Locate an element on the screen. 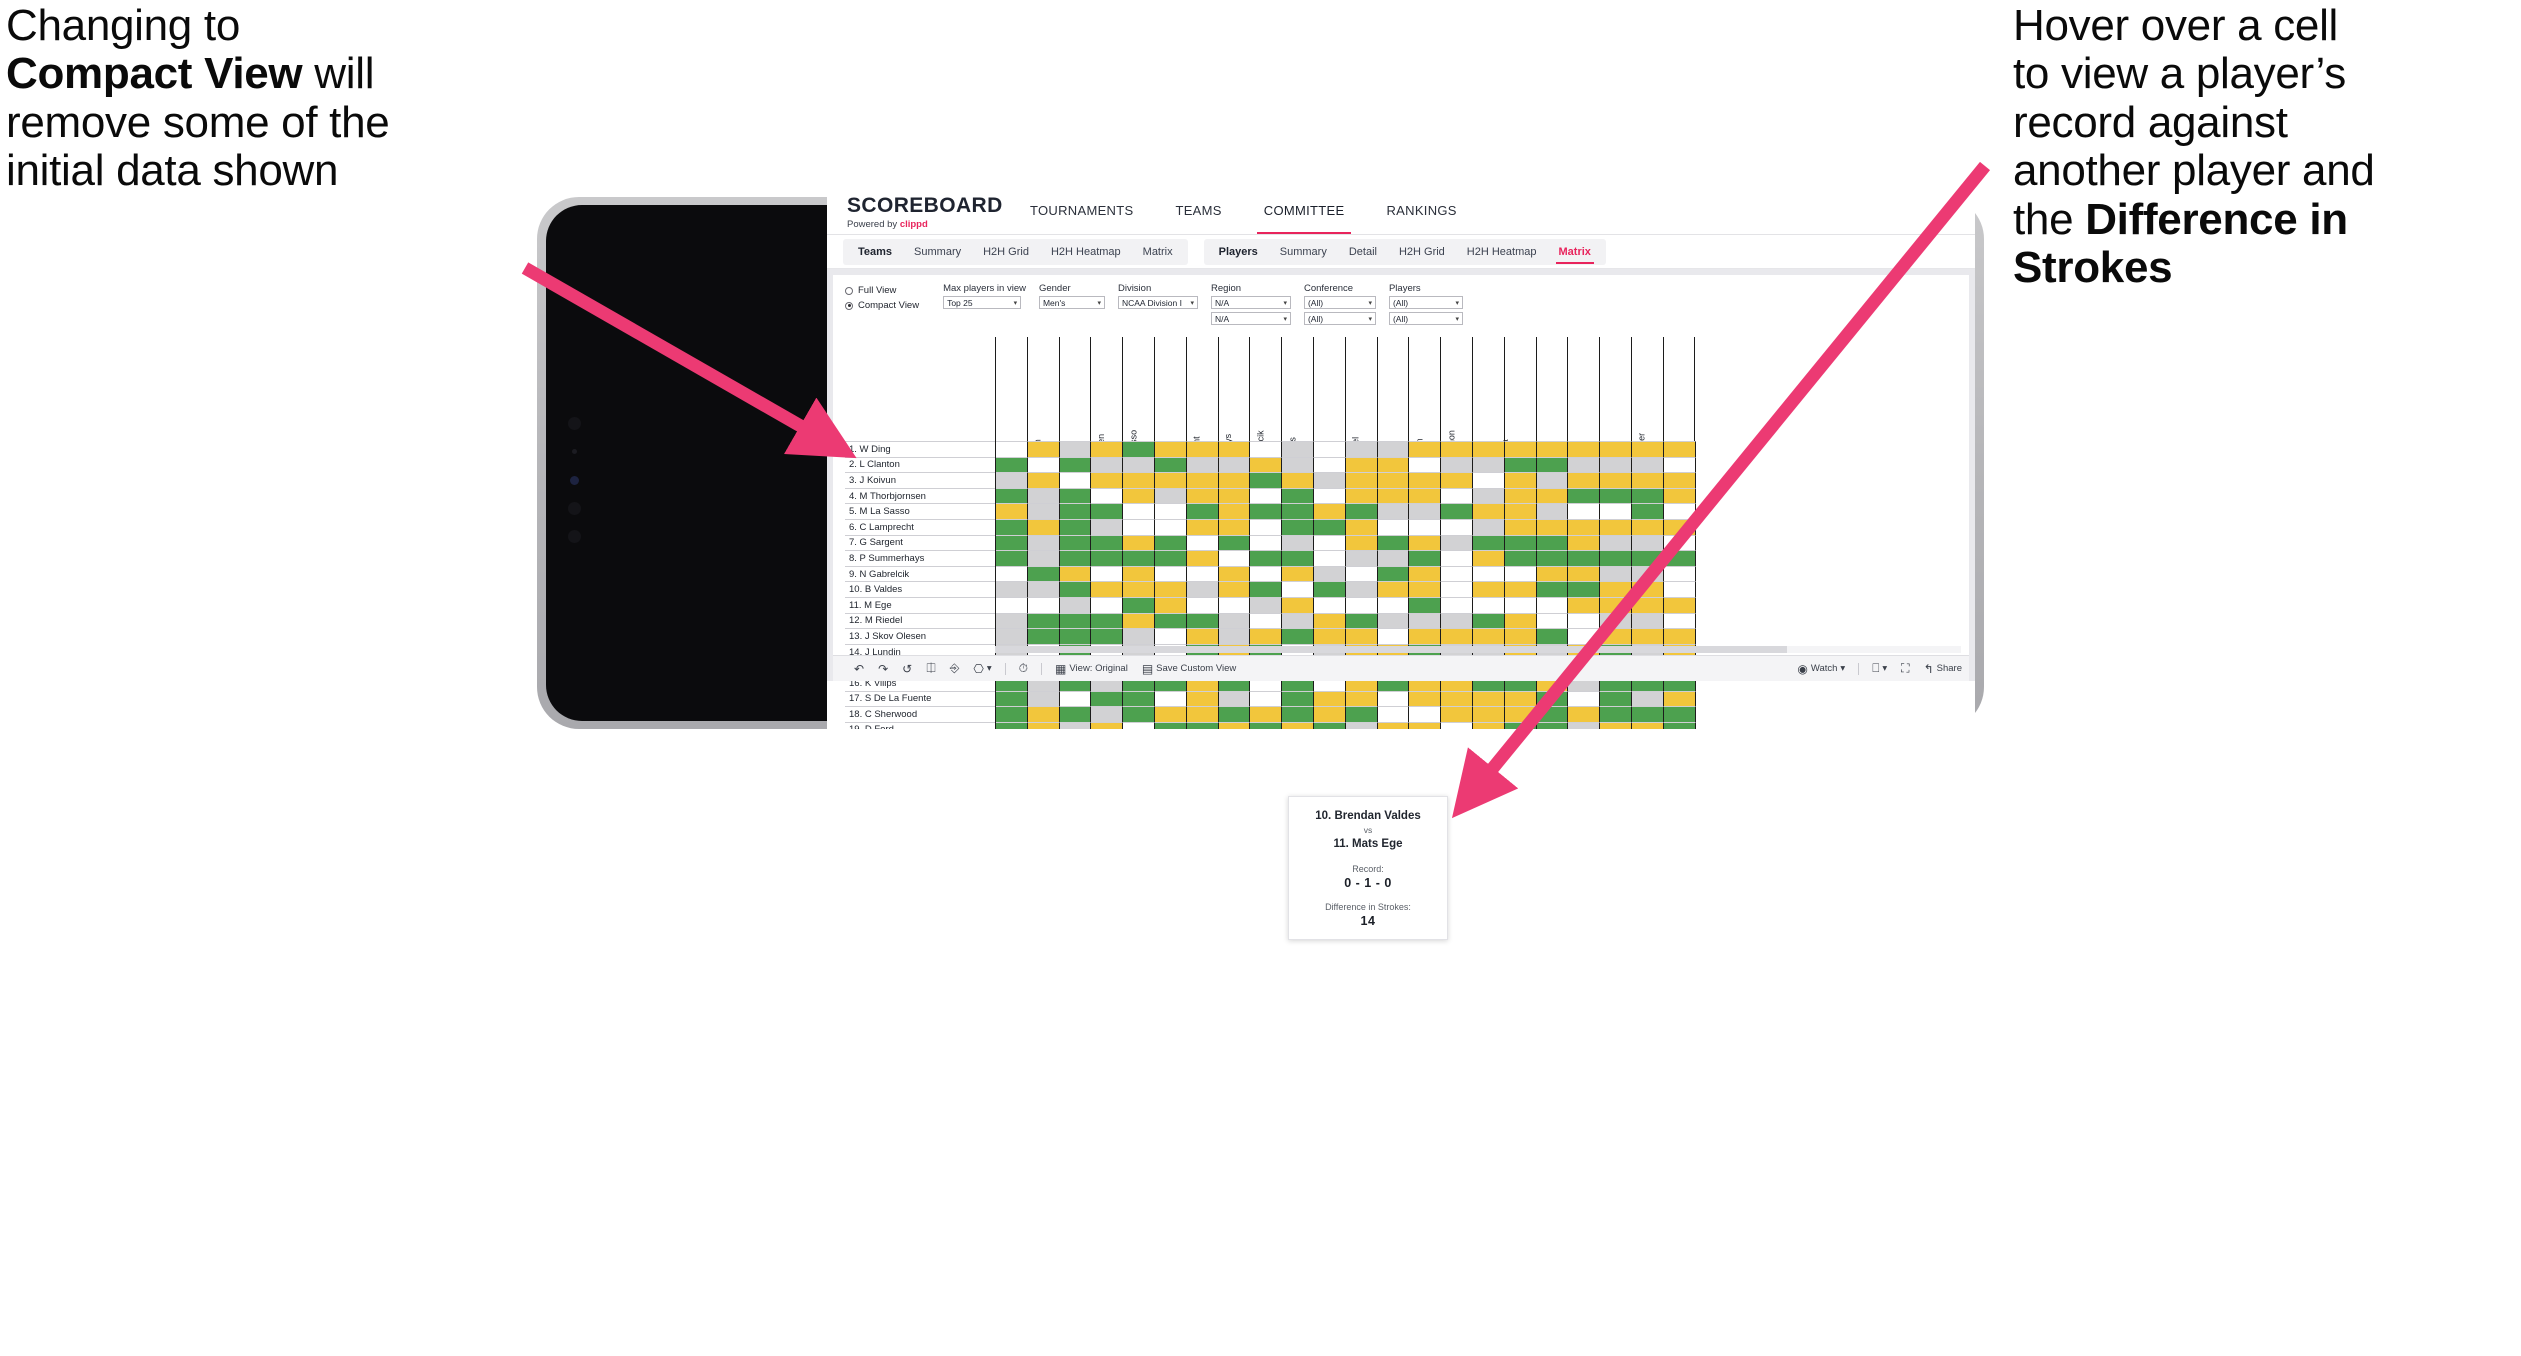  subtab-teams-matrix: Matrix is located at coordinates (1158, 252).